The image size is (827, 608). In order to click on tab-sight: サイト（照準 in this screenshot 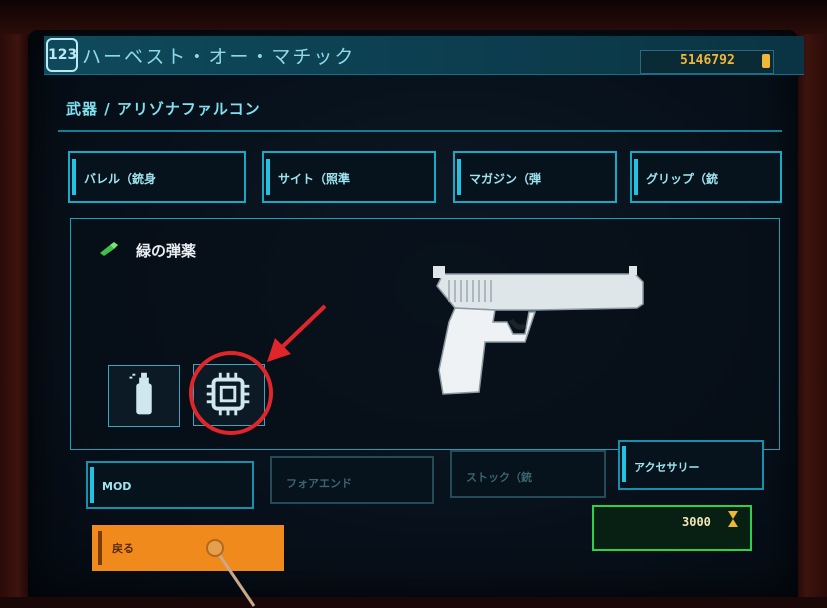, I will do `click(349, 177)`.